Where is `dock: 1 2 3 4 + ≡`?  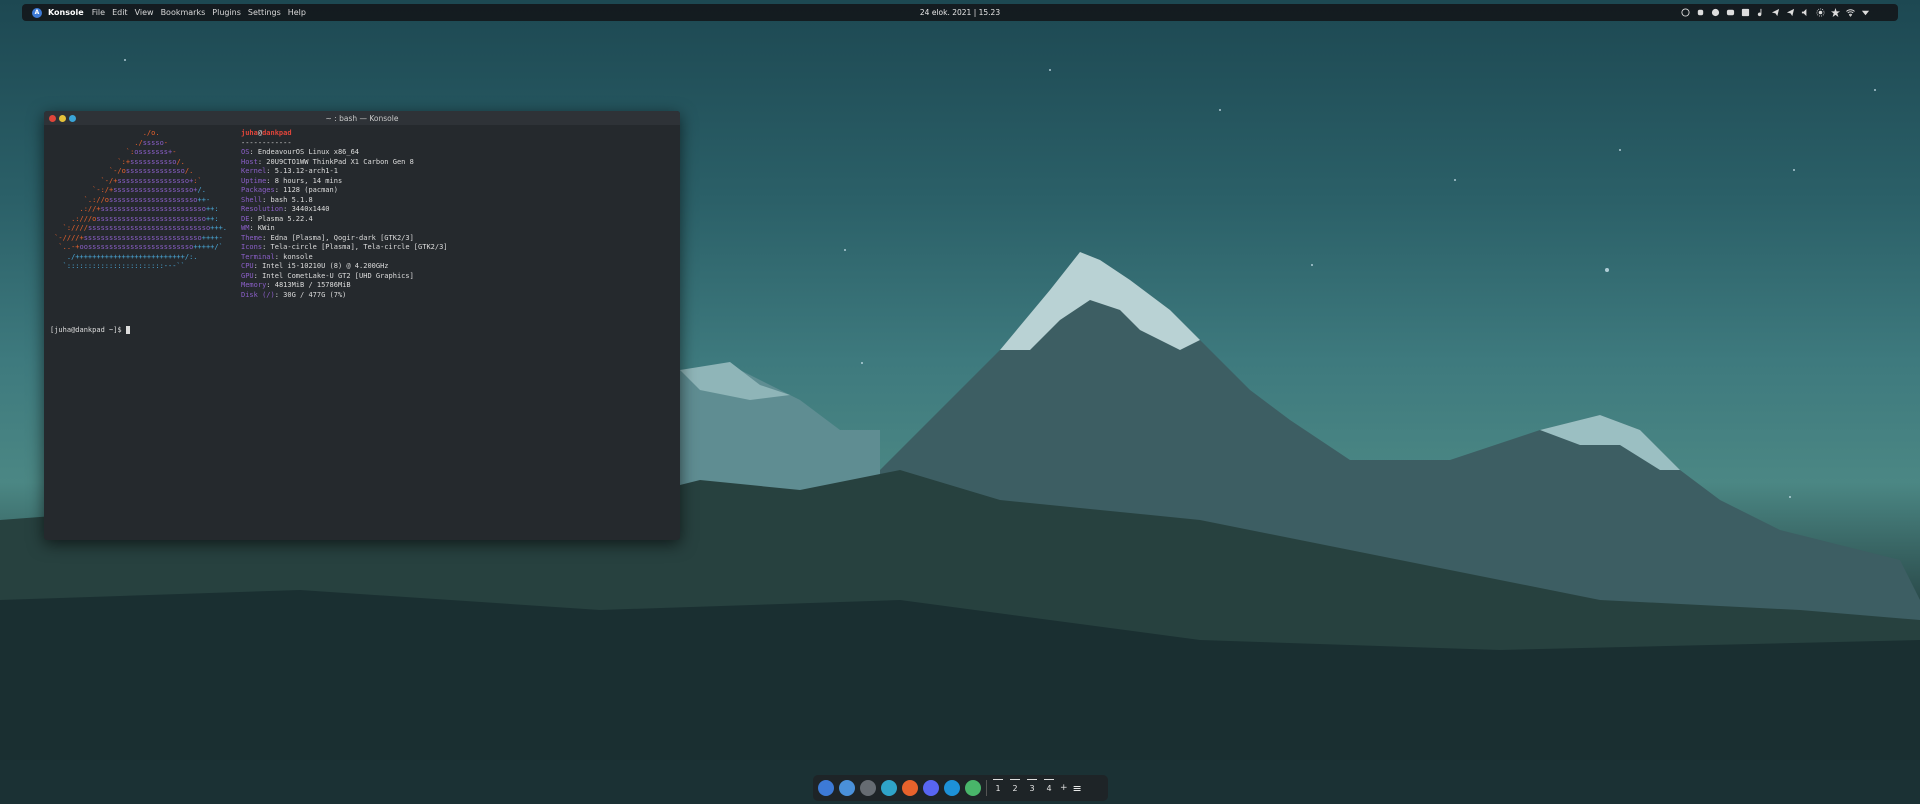
dock: 1 2 3 4 + ≡ is located at coordinates (960, 788).